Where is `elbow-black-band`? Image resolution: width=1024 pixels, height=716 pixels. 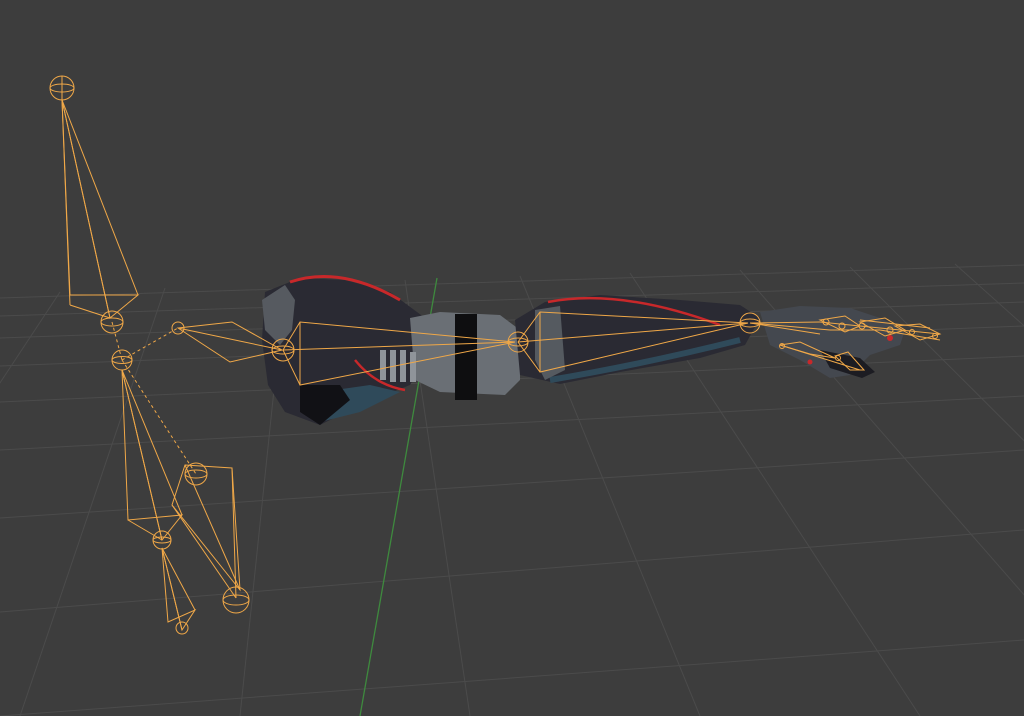 elbow-black-band is located at coordinates (466, 357).